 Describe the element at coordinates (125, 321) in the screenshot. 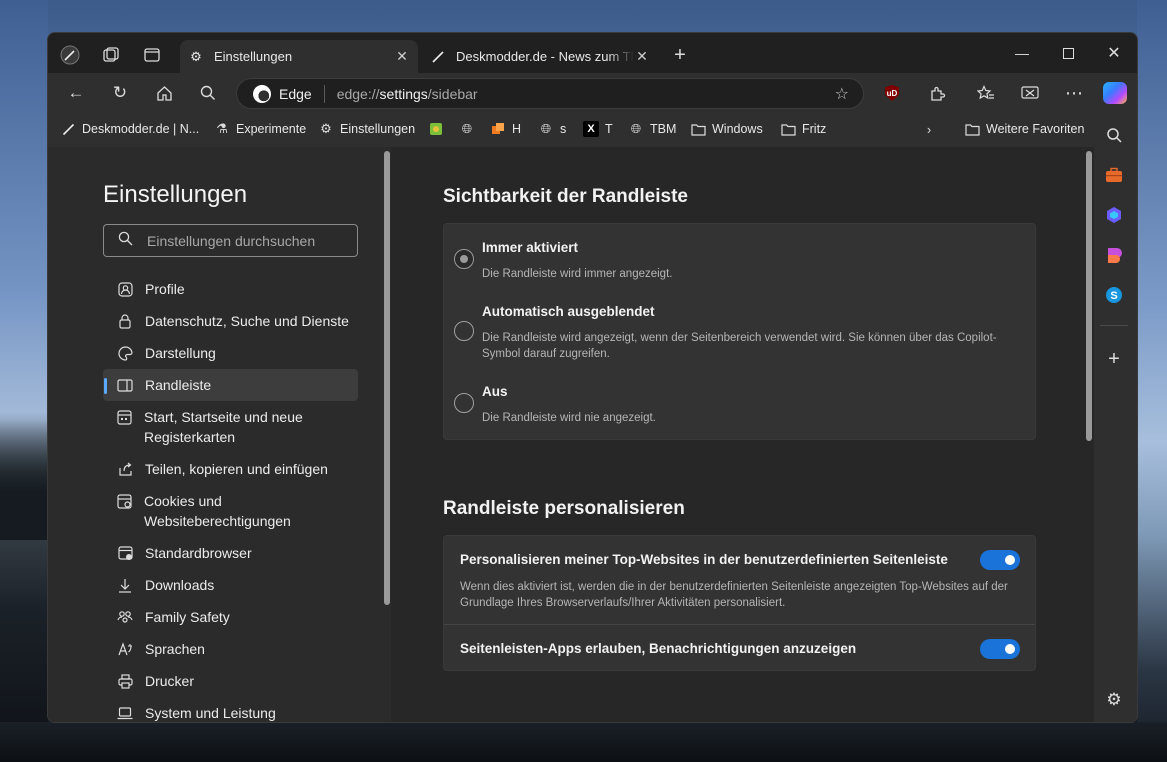

I see `lock-icon` at that location.